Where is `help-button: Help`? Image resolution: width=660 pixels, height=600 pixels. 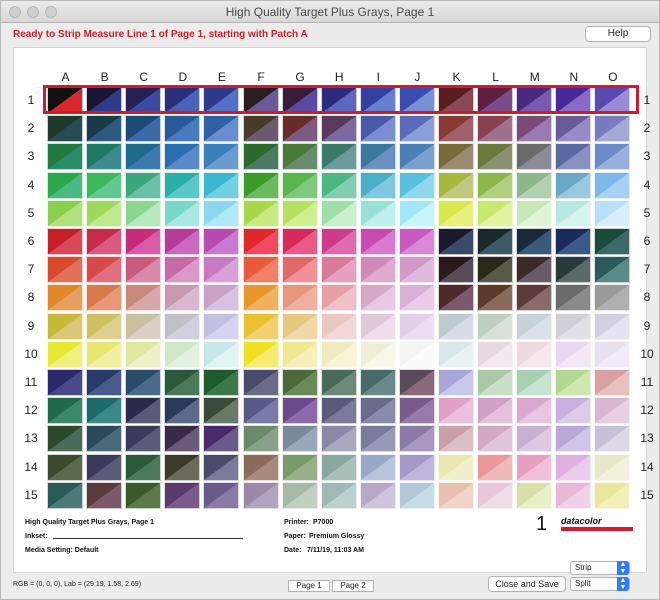 help-button: Help is located at coordinates (618, 34).